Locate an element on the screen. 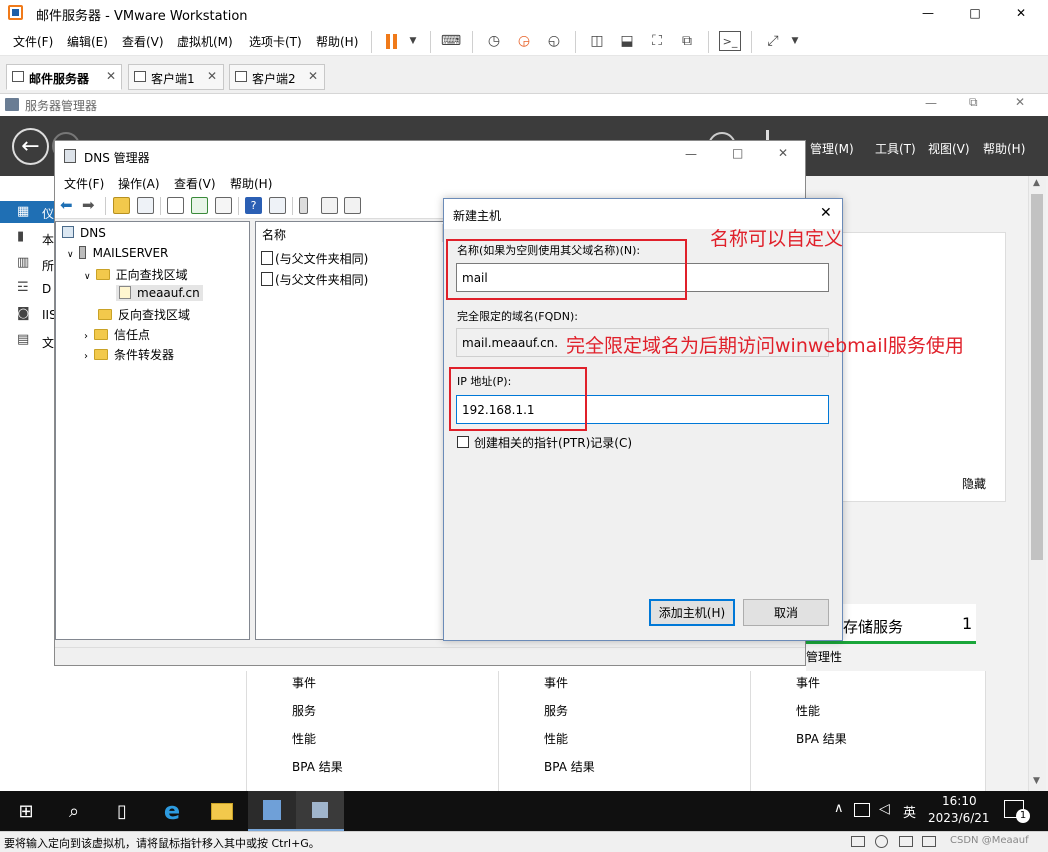  tab-client2: 客户端2 ✕ is located at coordinates (277, 77).